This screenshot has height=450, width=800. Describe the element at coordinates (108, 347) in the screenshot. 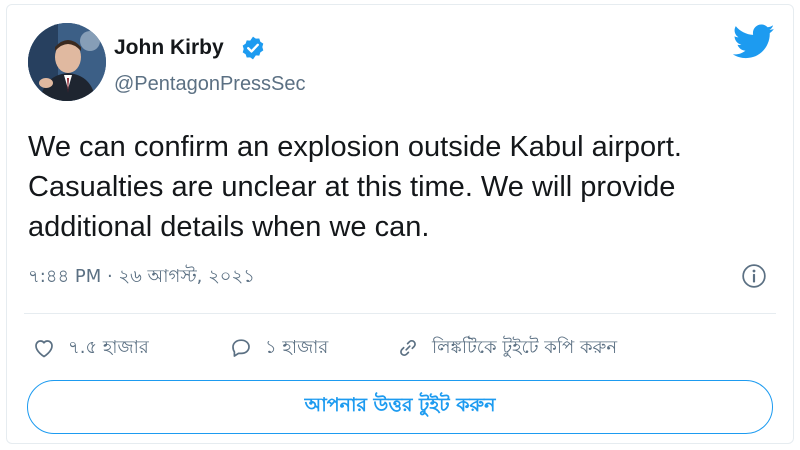

I see `likes-count: ৭.৫ হাজার` at that location.